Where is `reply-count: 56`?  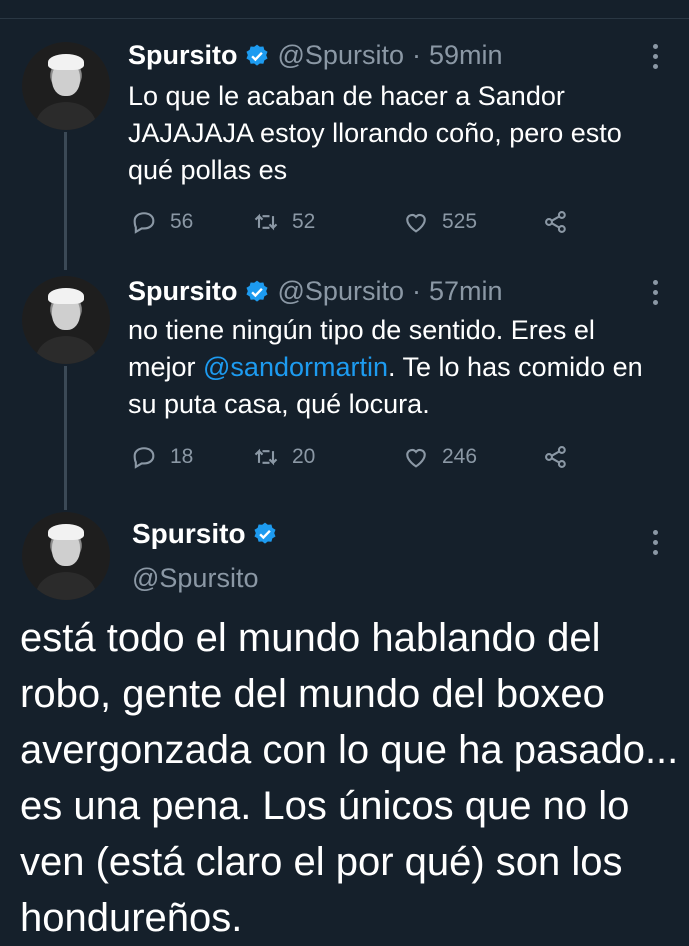
reply-count: 56 is located at coordinates (182, 221).